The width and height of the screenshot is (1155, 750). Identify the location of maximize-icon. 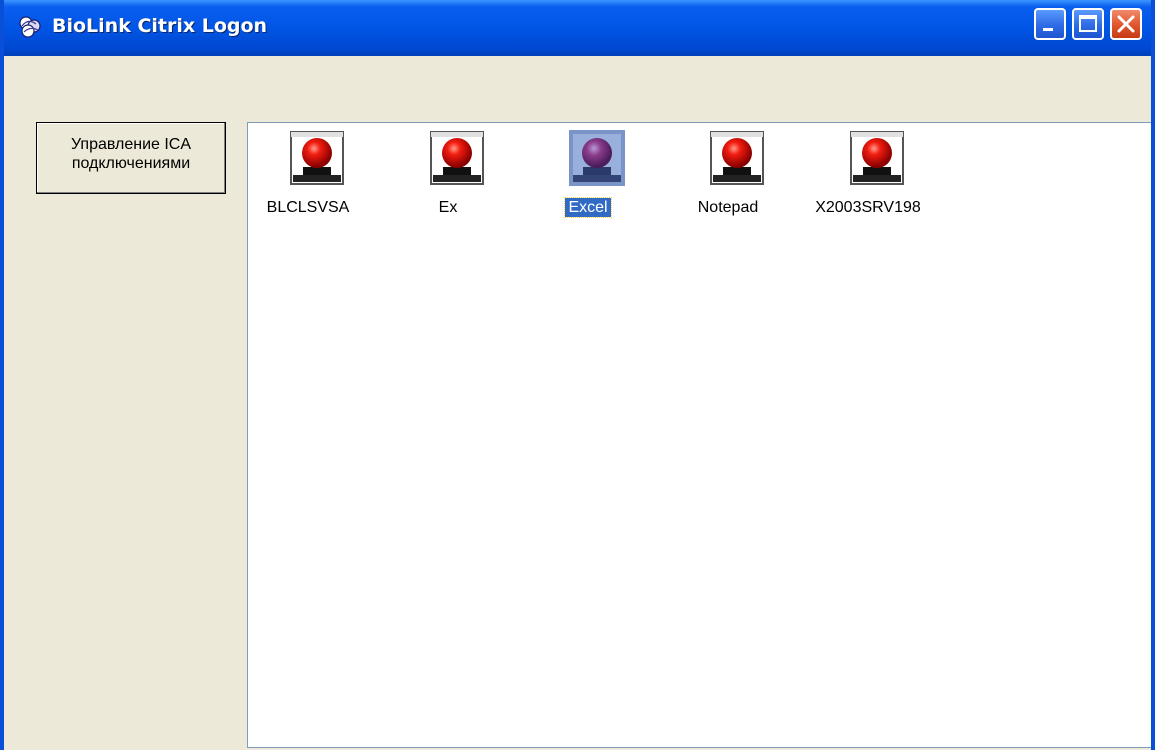
(1088, 23).